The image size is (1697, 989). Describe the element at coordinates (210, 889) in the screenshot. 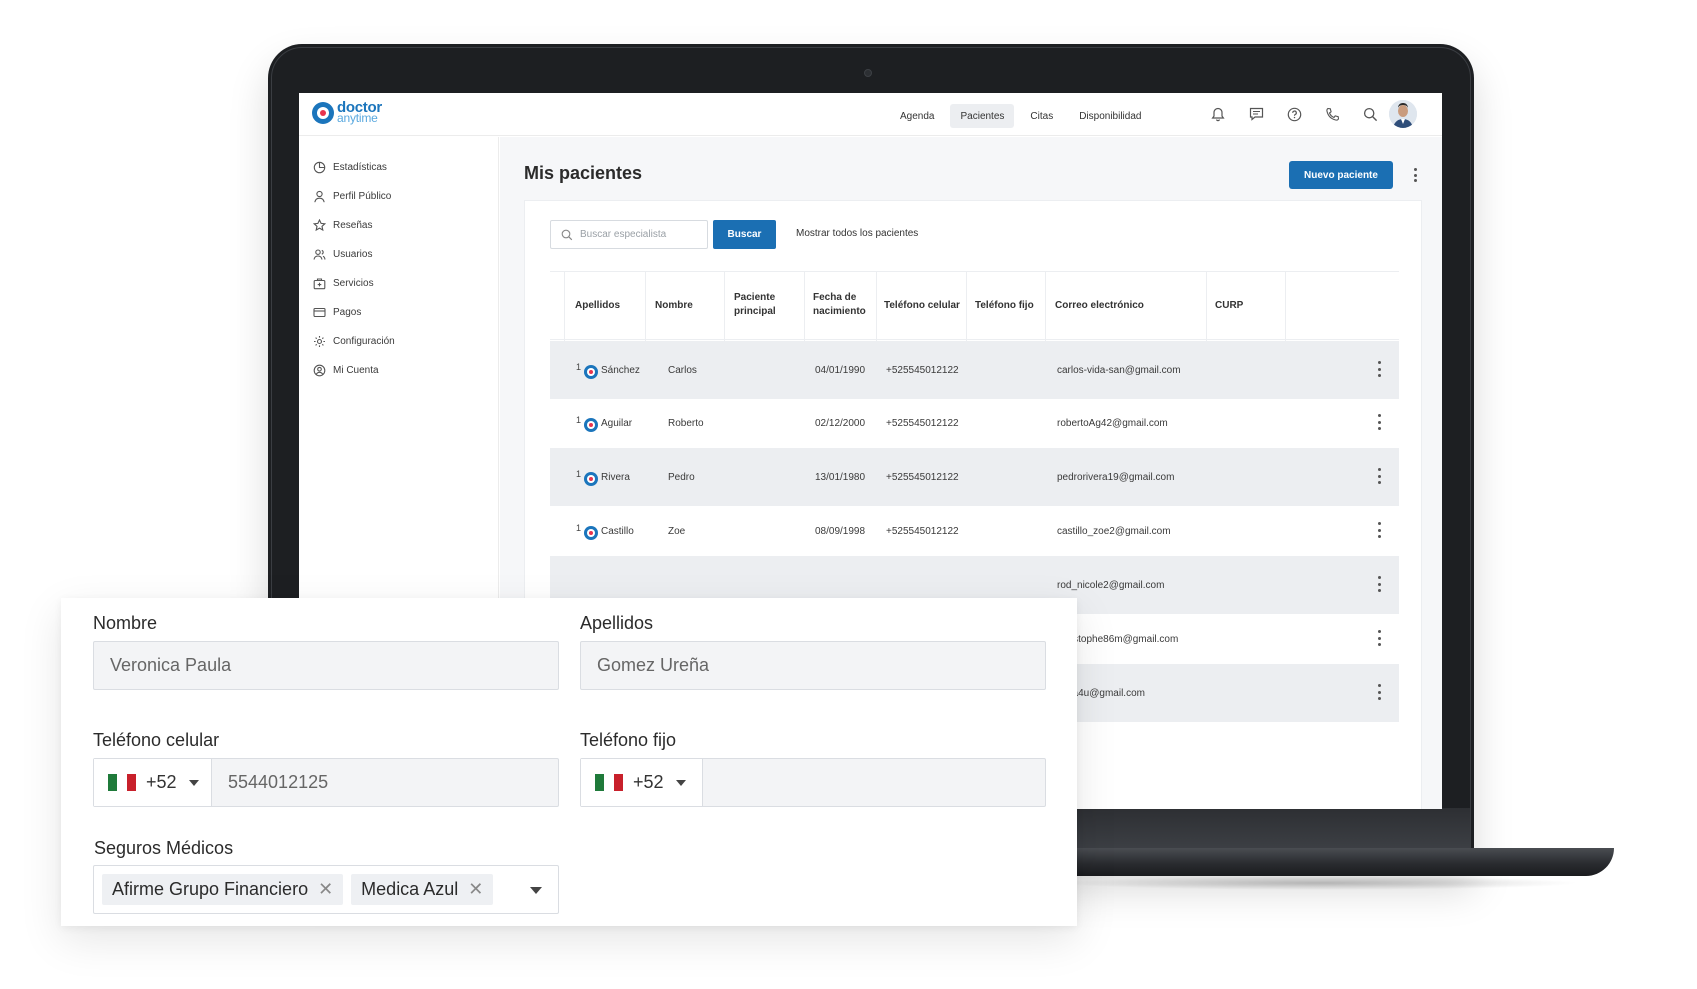

I see `tag-label: Afirme Grupo Financiero` at that location.